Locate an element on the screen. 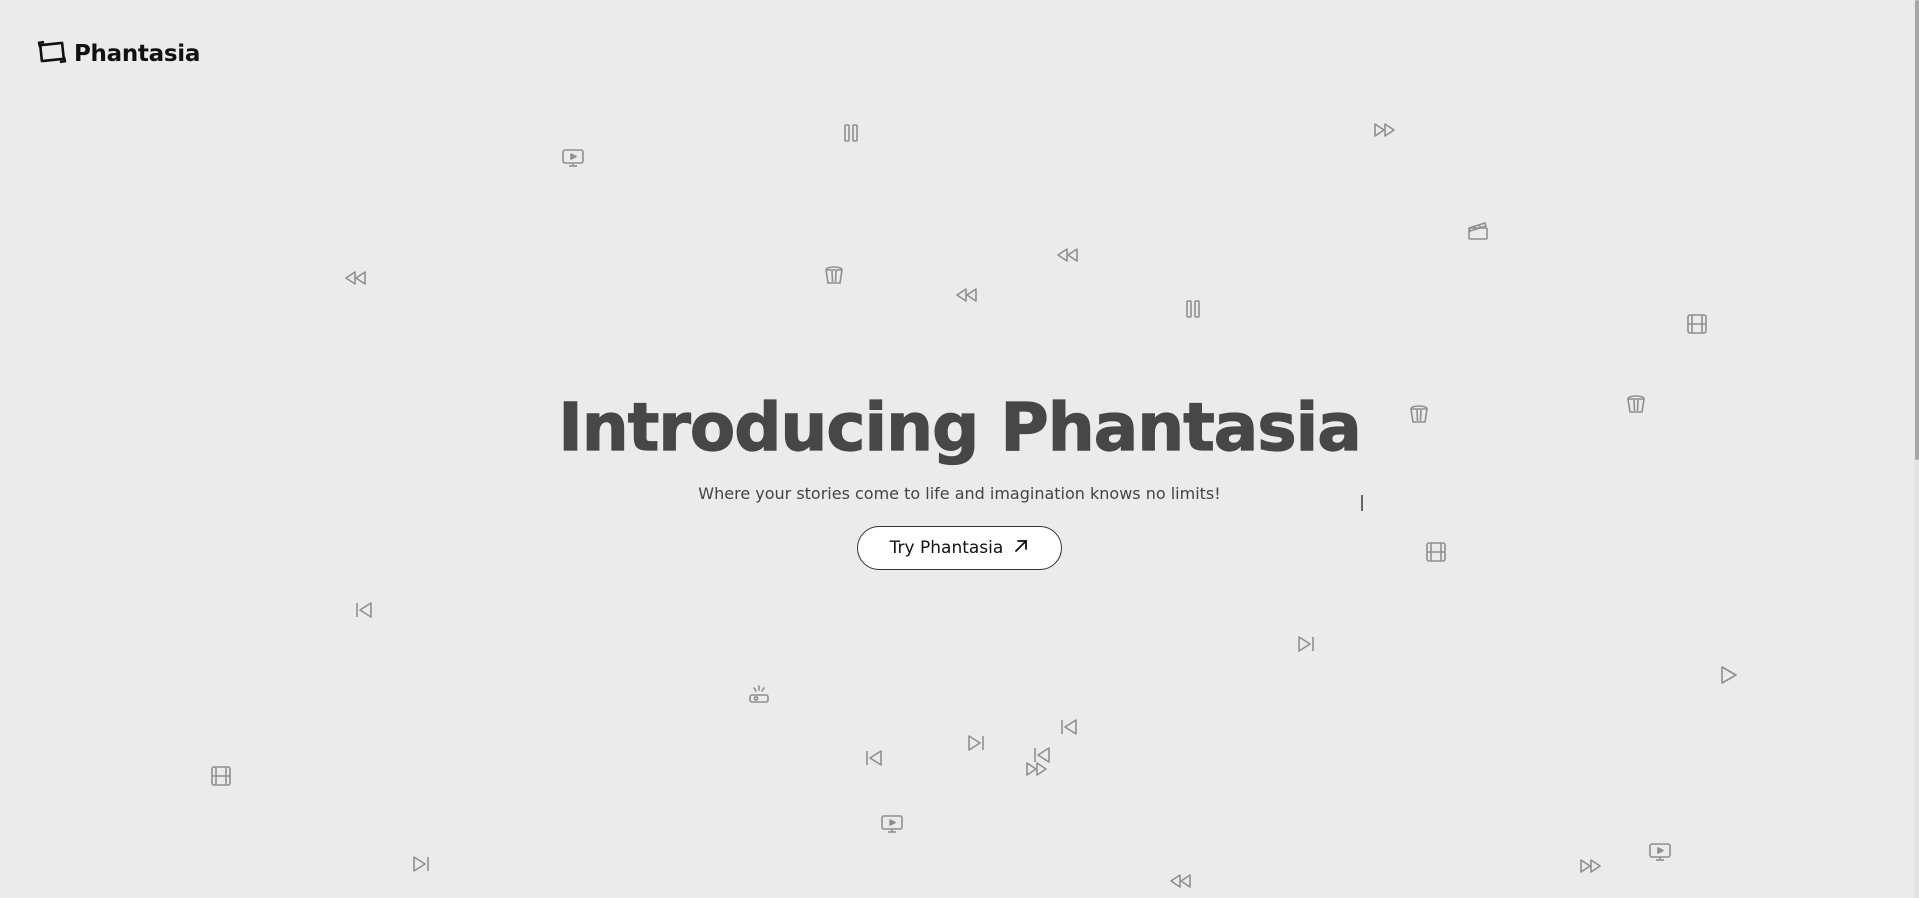  try-phantasia-button: Try Phantasia is located at coordinates (959, 548).